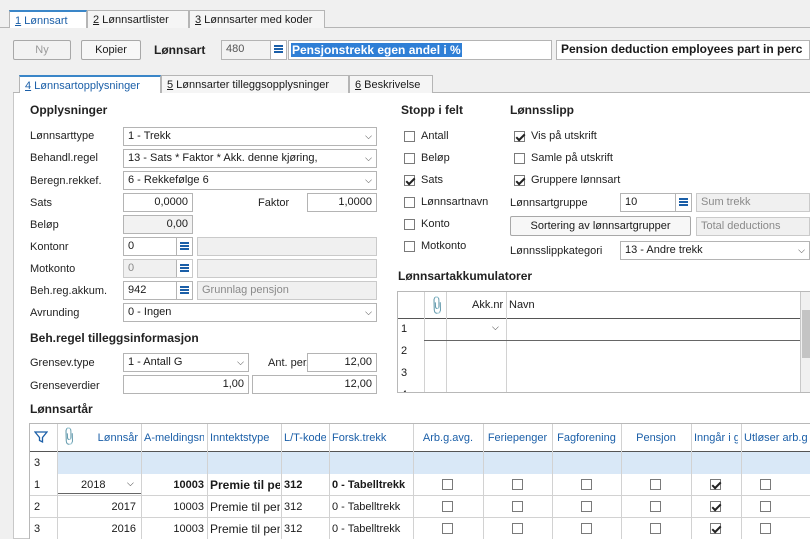 This screenshot has height=539, width=810. What do you see at coordinates (111, 50) in the screenshot?
I see `copy-button: Kopier` at bounding box center [111, 50].